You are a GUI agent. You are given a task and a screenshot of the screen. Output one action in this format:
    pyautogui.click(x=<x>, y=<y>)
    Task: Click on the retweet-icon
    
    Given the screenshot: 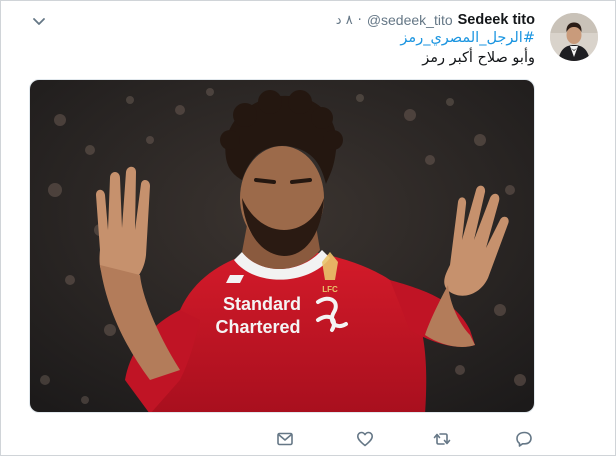 What is the action you would take?
    pyautogui.click(x=442, y=439)
    